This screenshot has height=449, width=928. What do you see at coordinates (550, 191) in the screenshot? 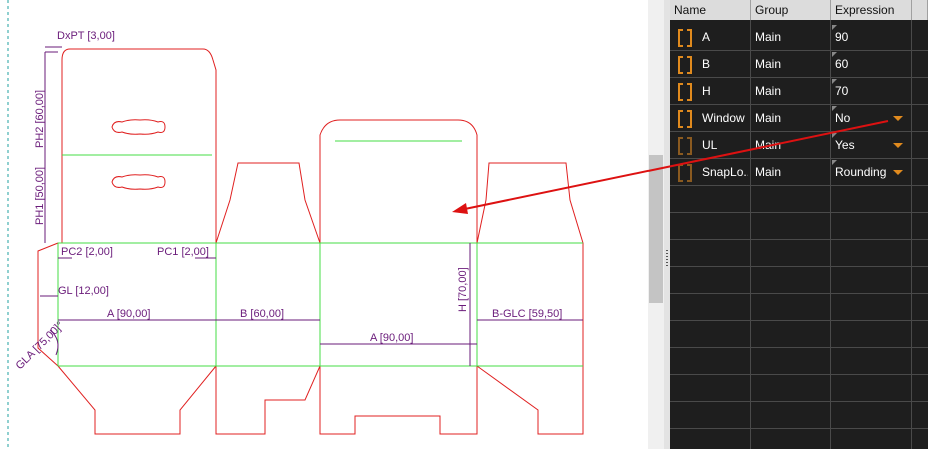
I see `annotation-arrow` at bounding box center [550, 191].